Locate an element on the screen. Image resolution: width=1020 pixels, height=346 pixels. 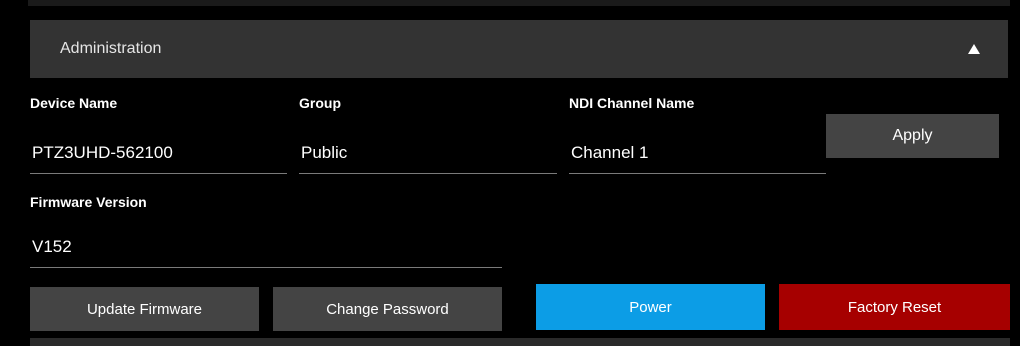
ndi-channel-name-label: NDI Channel Name is located at coordinates (632, 103).